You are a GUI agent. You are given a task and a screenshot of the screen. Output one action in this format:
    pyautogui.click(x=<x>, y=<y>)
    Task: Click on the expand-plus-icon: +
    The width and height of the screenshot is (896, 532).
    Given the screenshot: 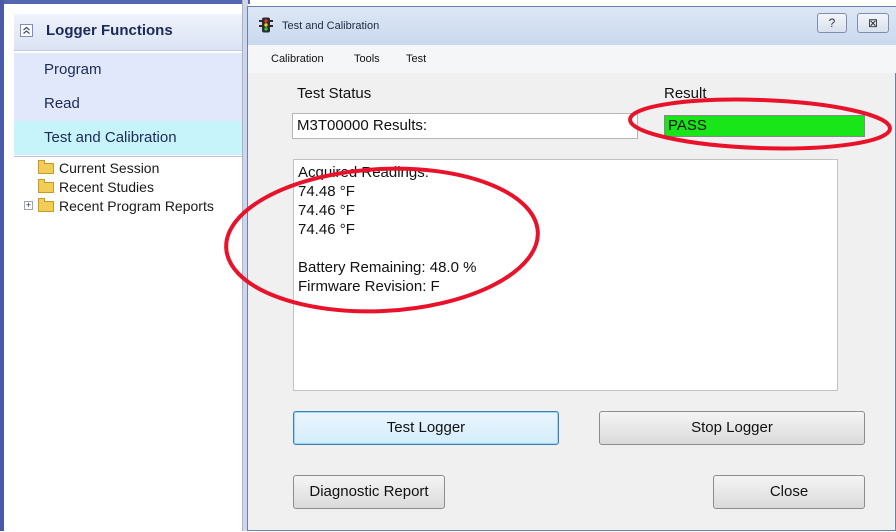 What is the action you would take?
    pyautogui.click(x=28, y=205)
    